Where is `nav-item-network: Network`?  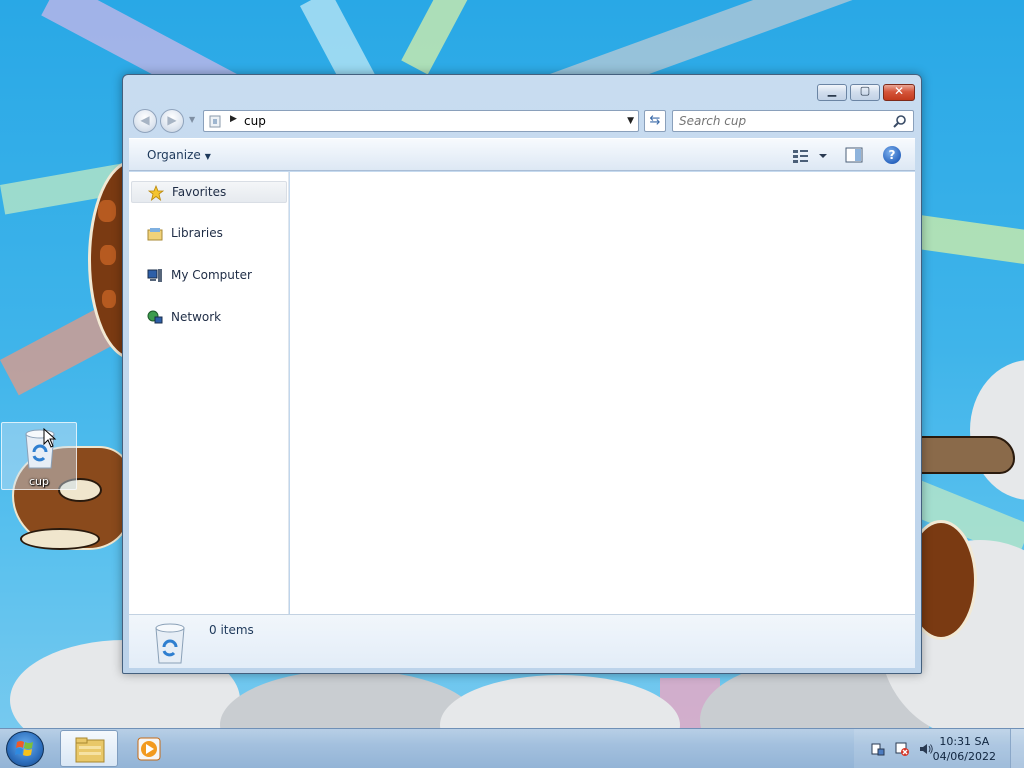 nav-item-network: Network is located at coordinates (209, 318).